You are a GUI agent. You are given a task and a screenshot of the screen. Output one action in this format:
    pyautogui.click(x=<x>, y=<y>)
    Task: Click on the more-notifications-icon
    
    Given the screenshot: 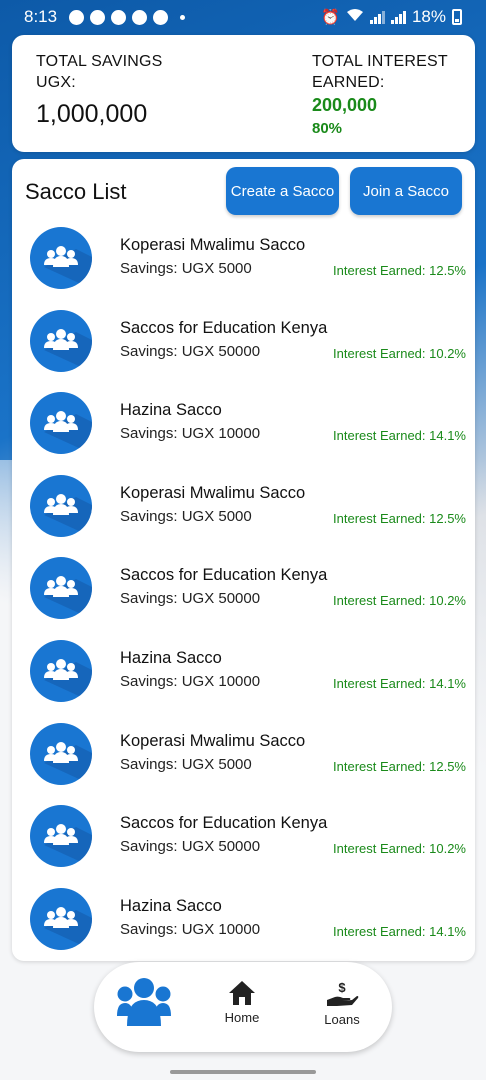 What is the action you would take?
    pyautogui.click(x=183, y=17)
    